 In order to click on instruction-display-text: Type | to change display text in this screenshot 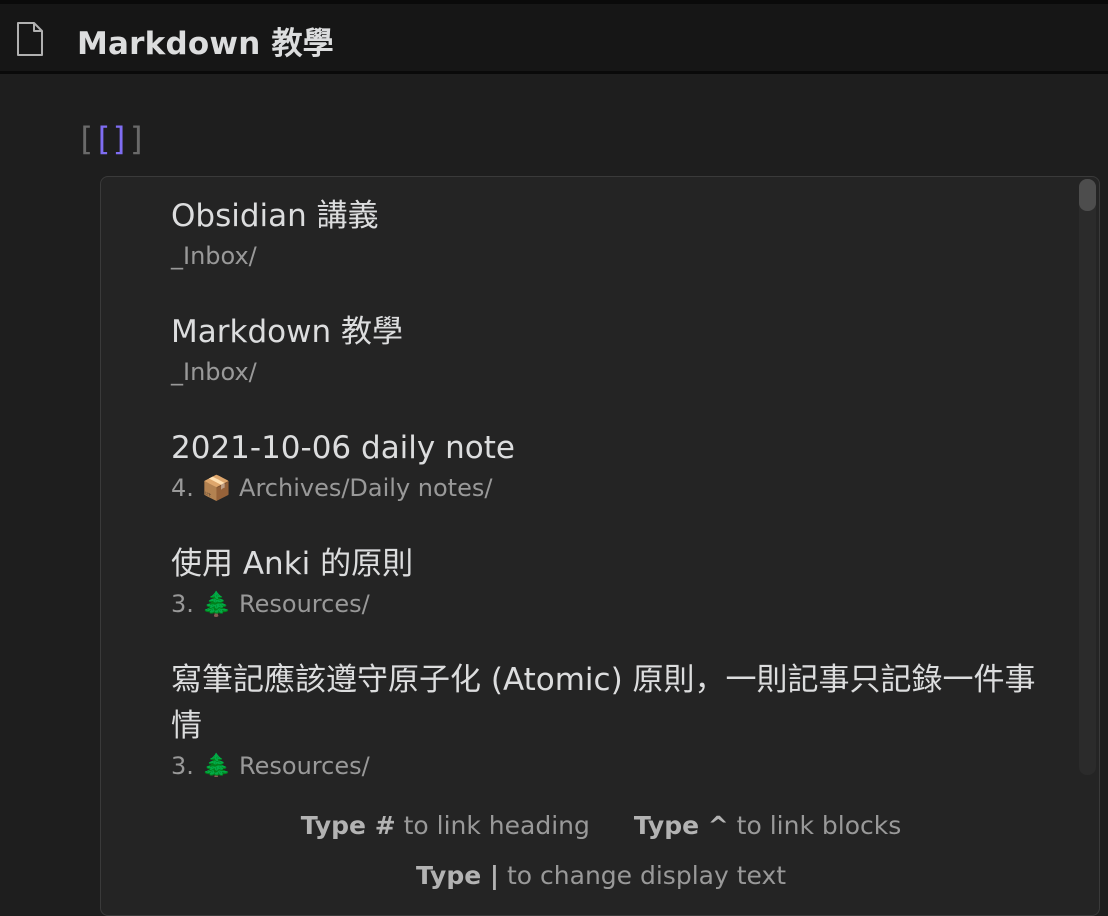, I will do `click(601, 876)`.